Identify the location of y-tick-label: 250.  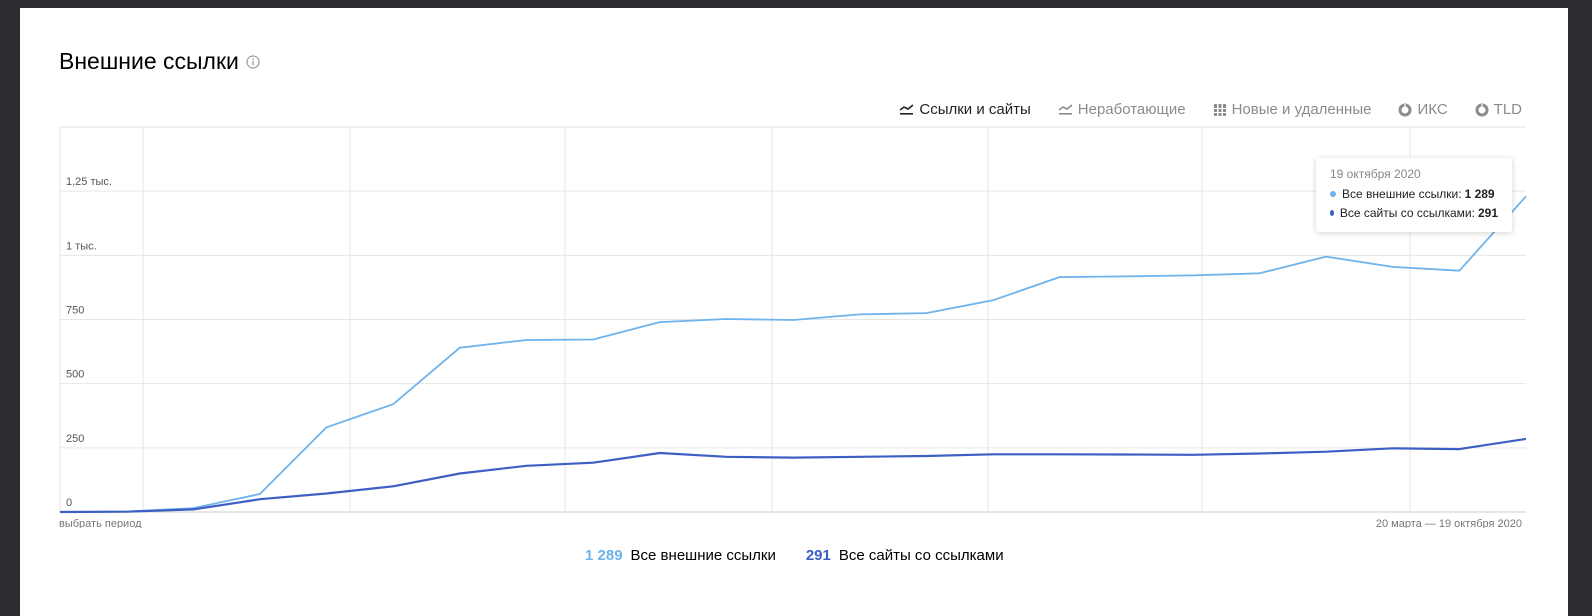
(75, 439).